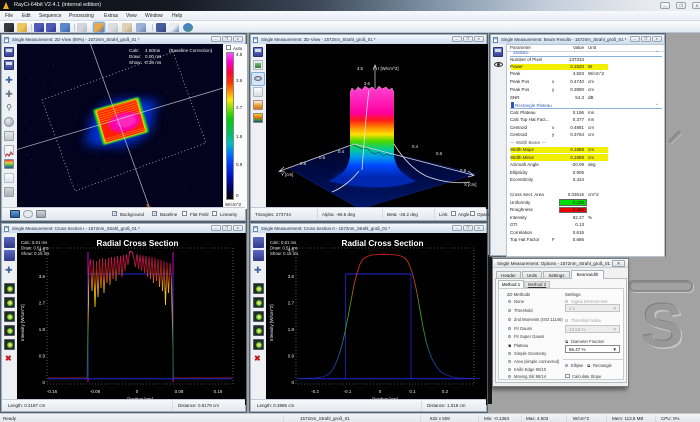 The height and width of the screenshot is (422, 700). What do you see at coordinates (52, 391) in the screenshot?
I see `svg-text: -0.16` at bounding box center [52, 391].